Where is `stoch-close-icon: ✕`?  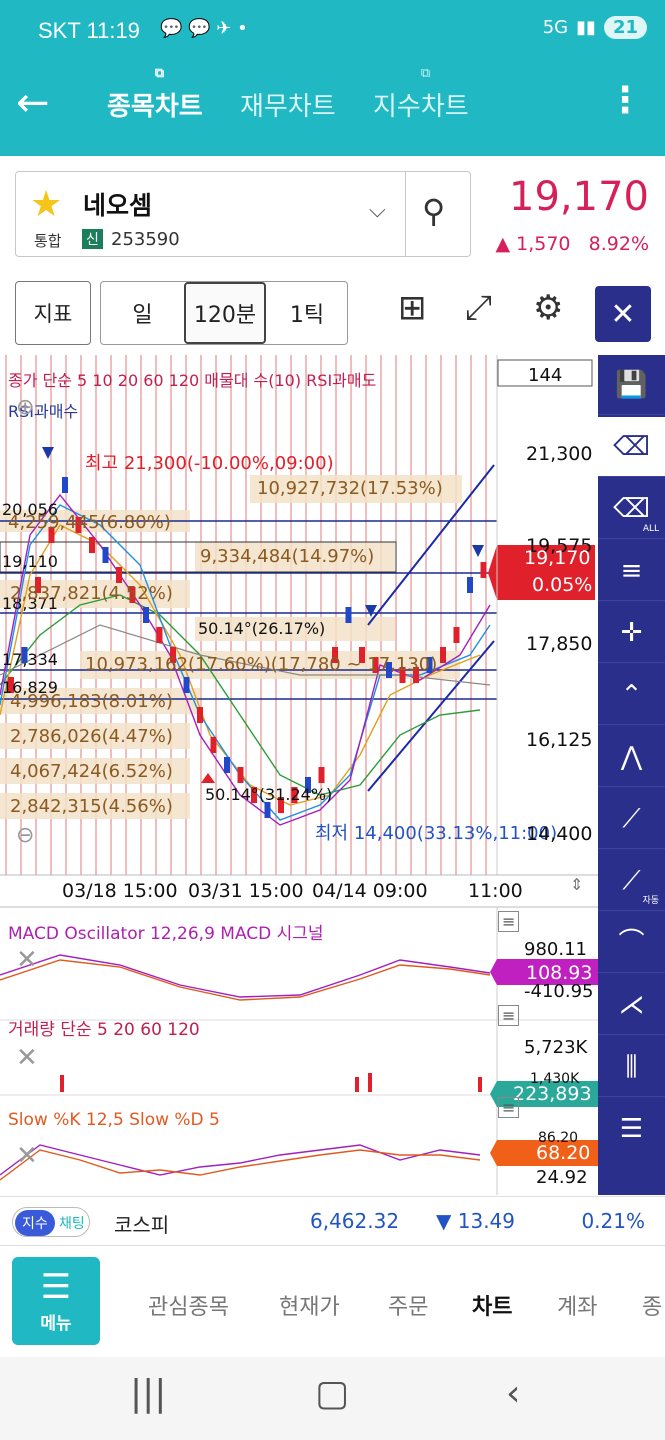 stoch-close-icon: ✕ is located at coordinates (27, 1156).